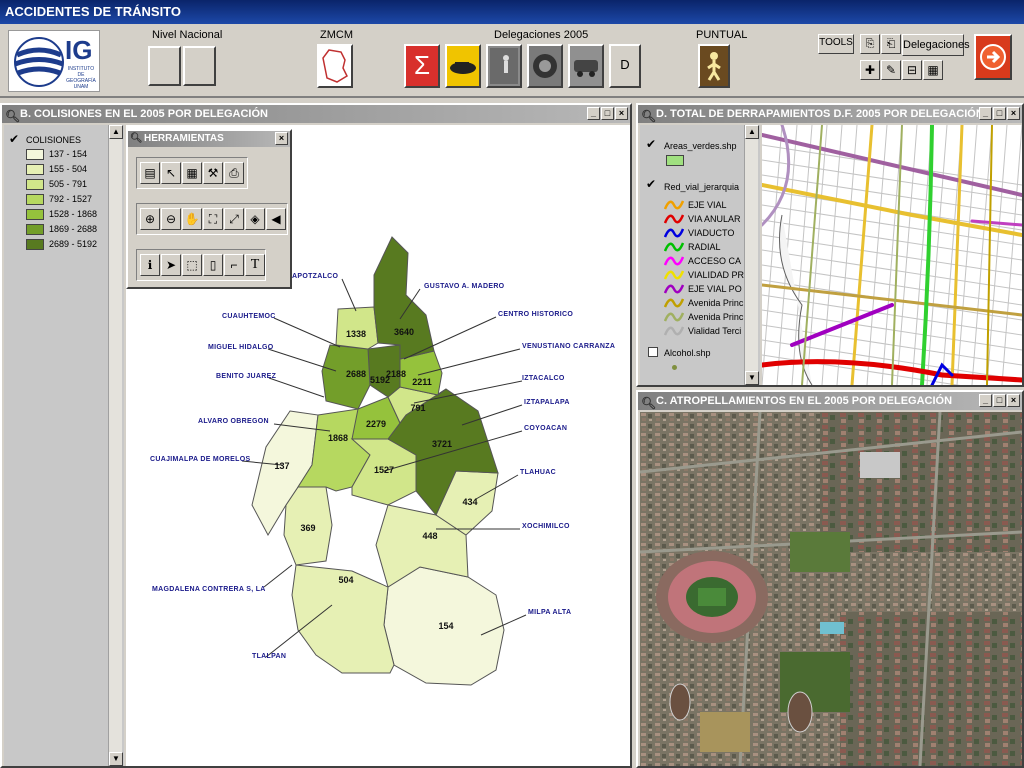  I want to click on zoom-layer-button: ⤢, so click(234, 219).